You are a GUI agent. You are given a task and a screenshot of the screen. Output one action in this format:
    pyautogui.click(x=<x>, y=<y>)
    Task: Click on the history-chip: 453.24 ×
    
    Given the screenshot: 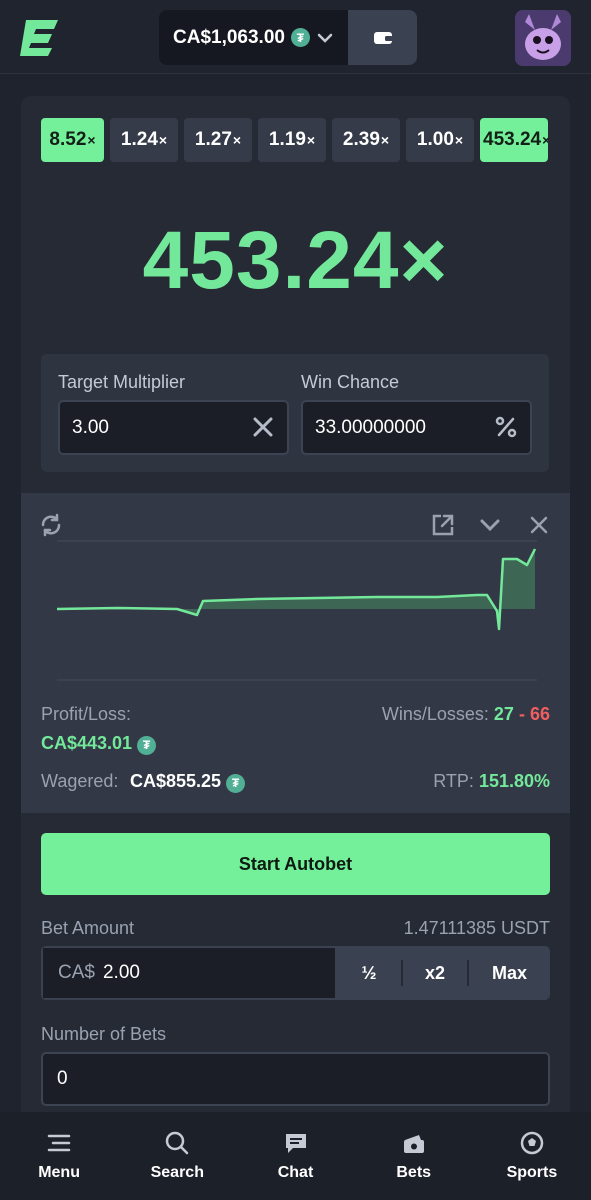 What is the action you would take?
    pyautogui.click(x=514, y=140)
    